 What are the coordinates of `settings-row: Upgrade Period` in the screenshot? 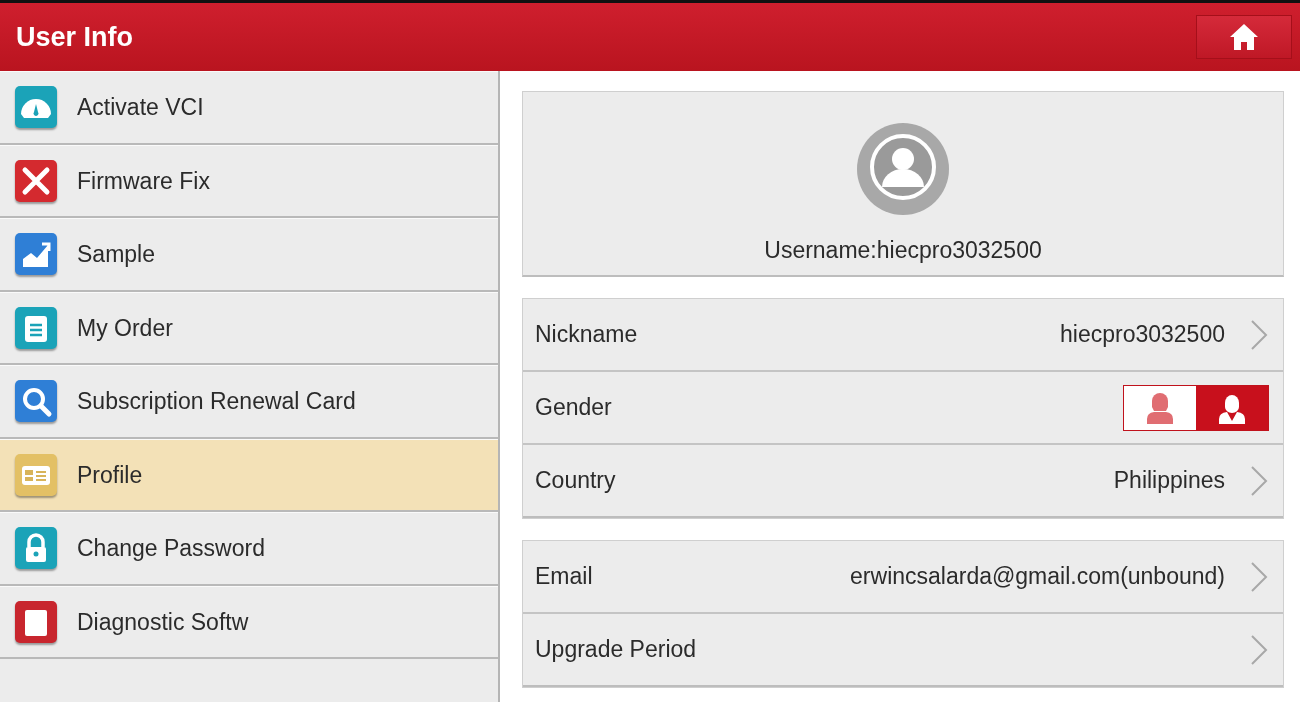 It's located at (903, 650).